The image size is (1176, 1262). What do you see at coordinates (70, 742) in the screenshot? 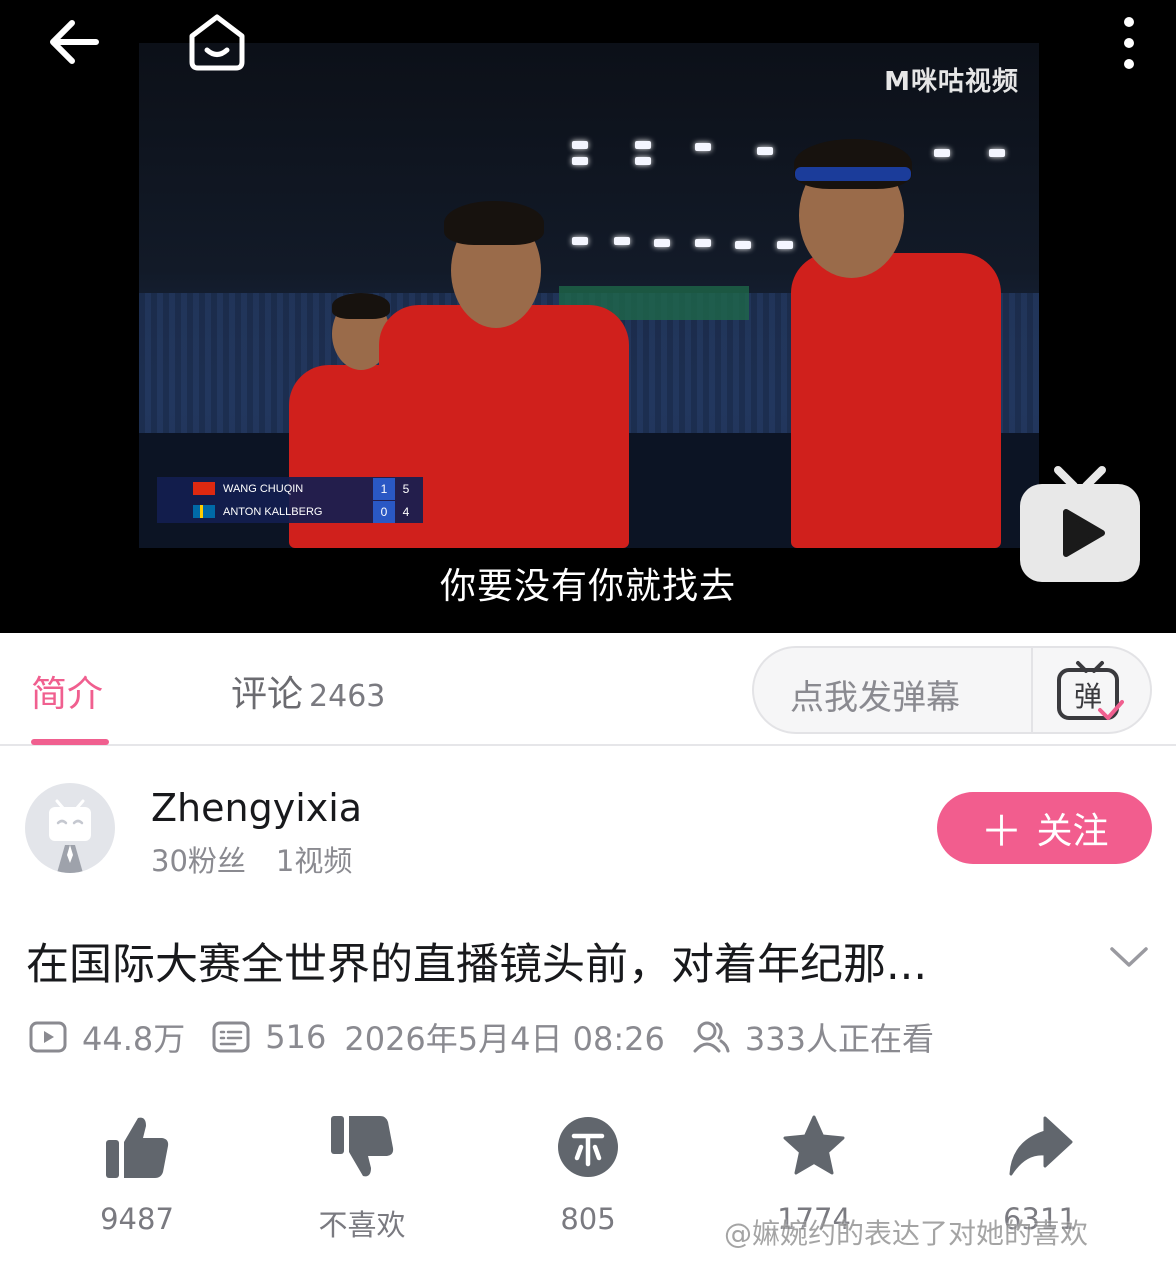
I see `tab-active-indicator` at bounding box center [70, 742].